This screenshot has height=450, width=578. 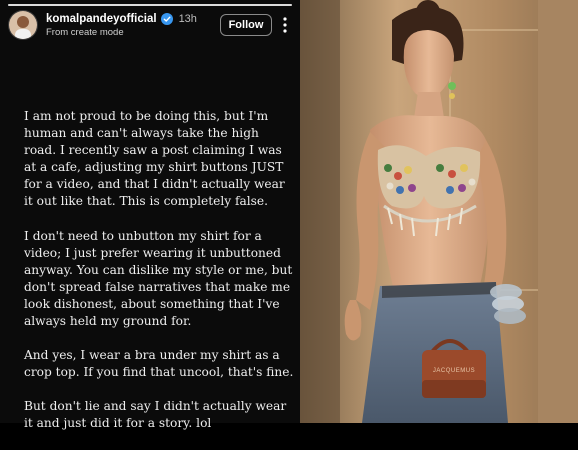 I want to click on avatar-image, so click(x=23, y=25).